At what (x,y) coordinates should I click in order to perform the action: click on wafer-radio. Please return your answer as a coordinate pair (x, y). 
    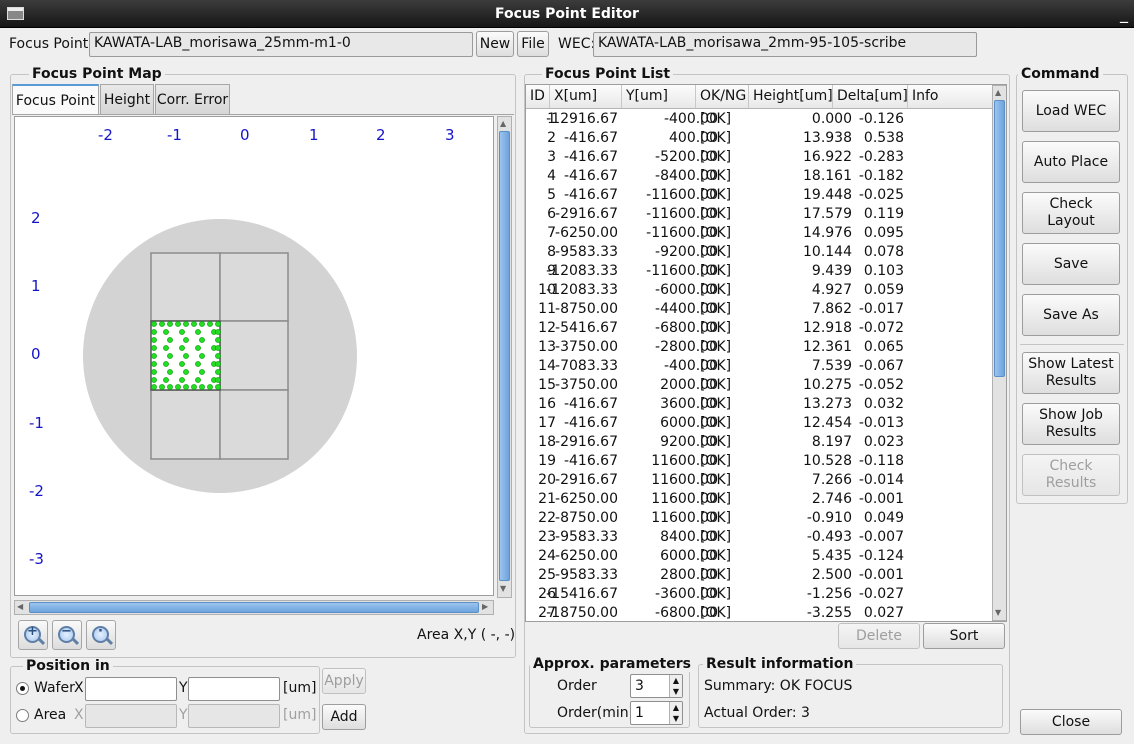
    Looking at the image, I should click on (22, 688).